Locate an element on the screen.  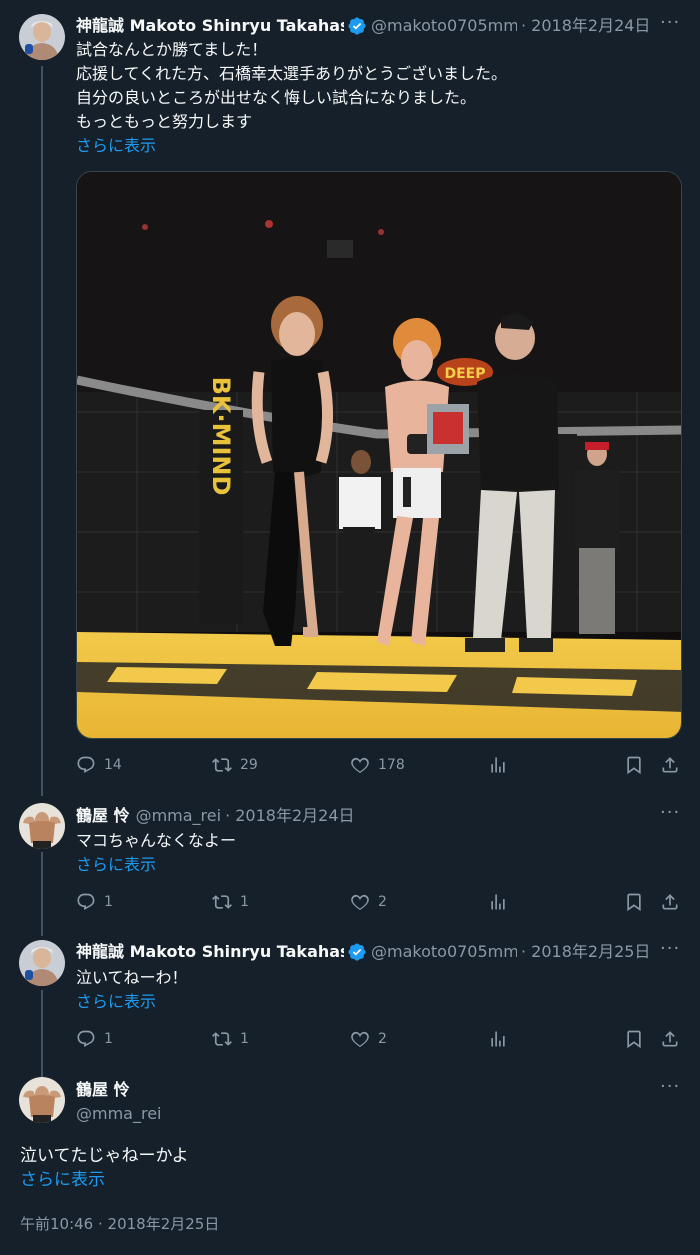
tweet-text: 泣いてたじゃねーかよ さらに表示 is located at coordinates (350, 1168).